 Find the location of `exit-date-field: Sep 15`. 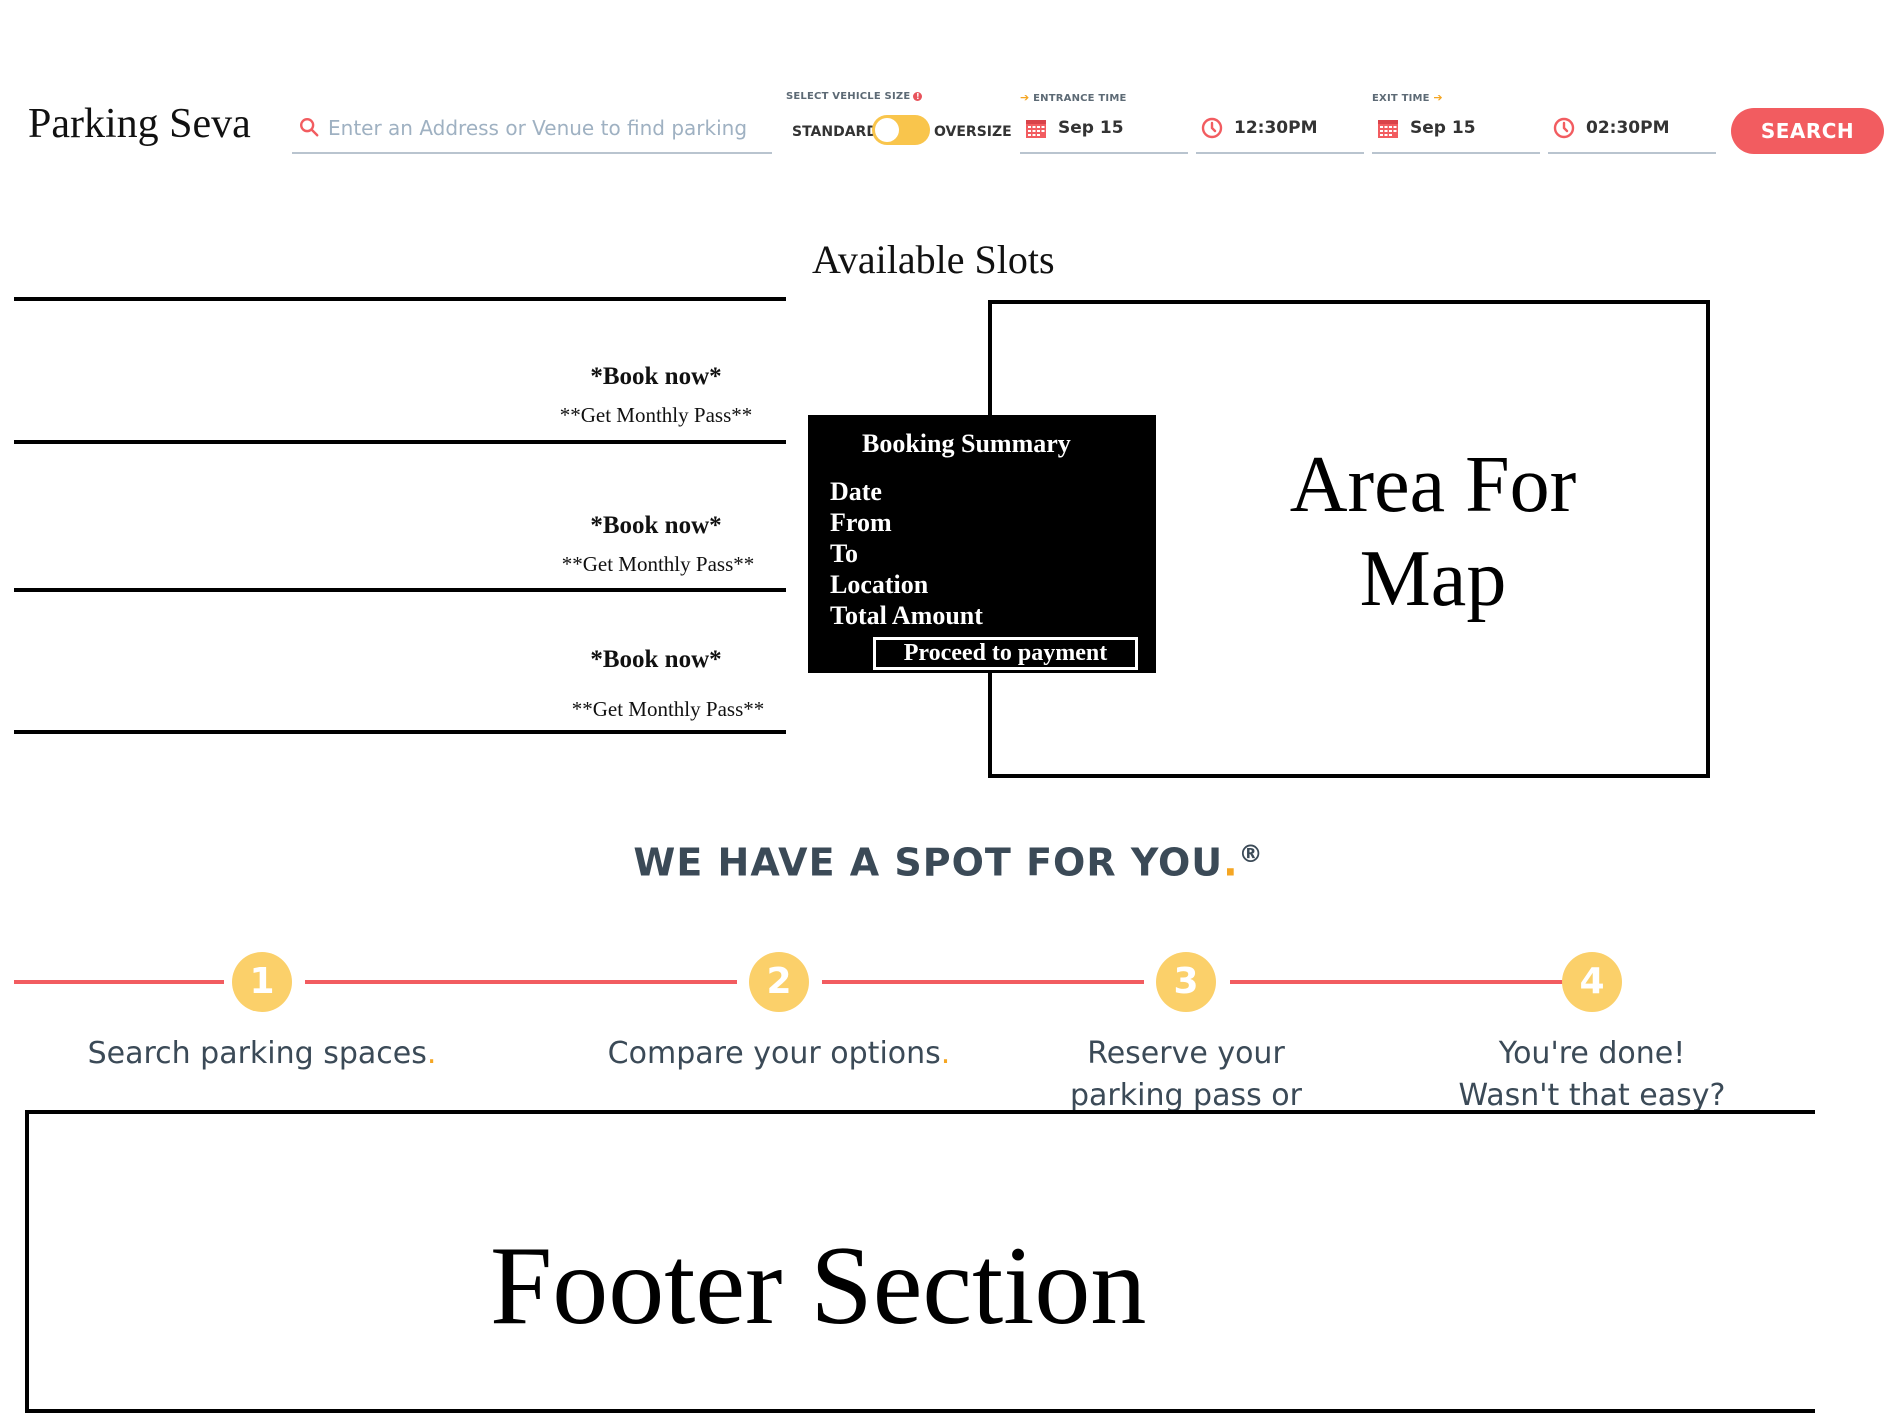

exit-date-field: Sep 15 is located at coordinates (1456, 132).